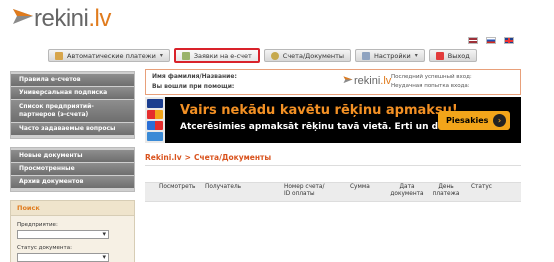 This screenshot has width=554, height=262. I want to click on breadcrumb: Rekini.lv > Счета/Документы, so click(208, 157).